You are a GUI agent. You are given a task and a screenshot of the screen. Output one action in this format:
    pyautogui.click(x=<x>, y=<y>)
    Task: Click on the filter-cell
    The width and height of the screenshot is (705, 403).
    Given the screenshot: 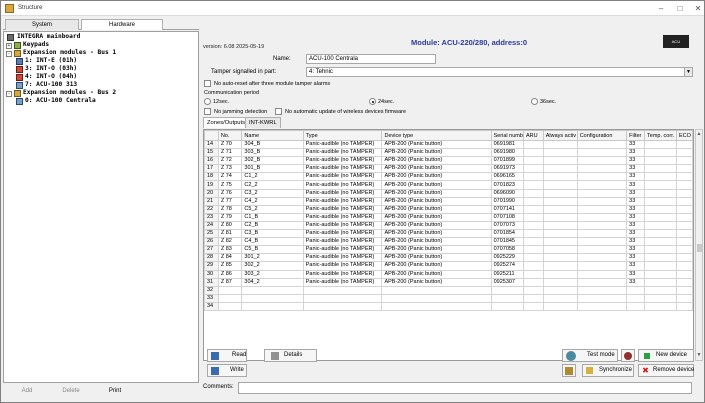 What is the action you would take?
    pyautogui.click(x=636, y=290)
    